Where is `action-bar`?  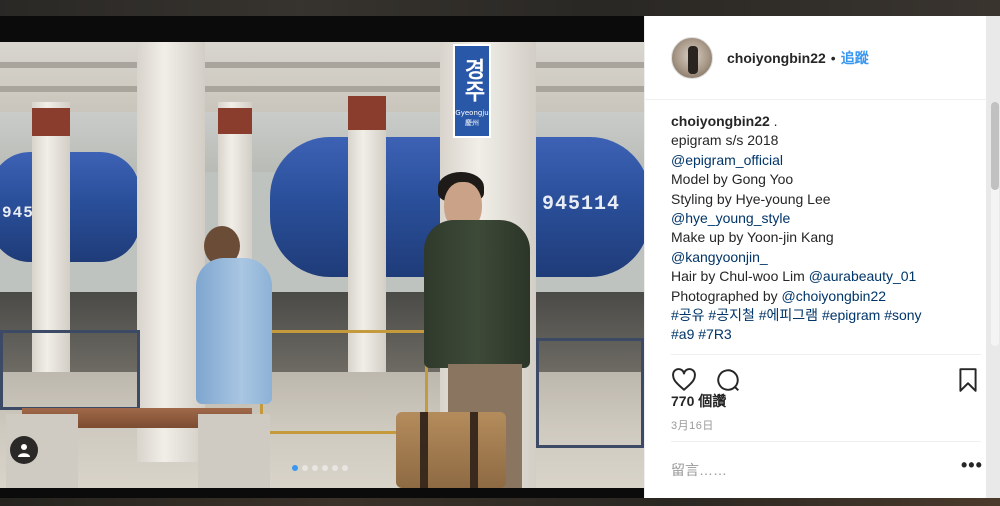
action-bar is located at coordinates (826, 373).